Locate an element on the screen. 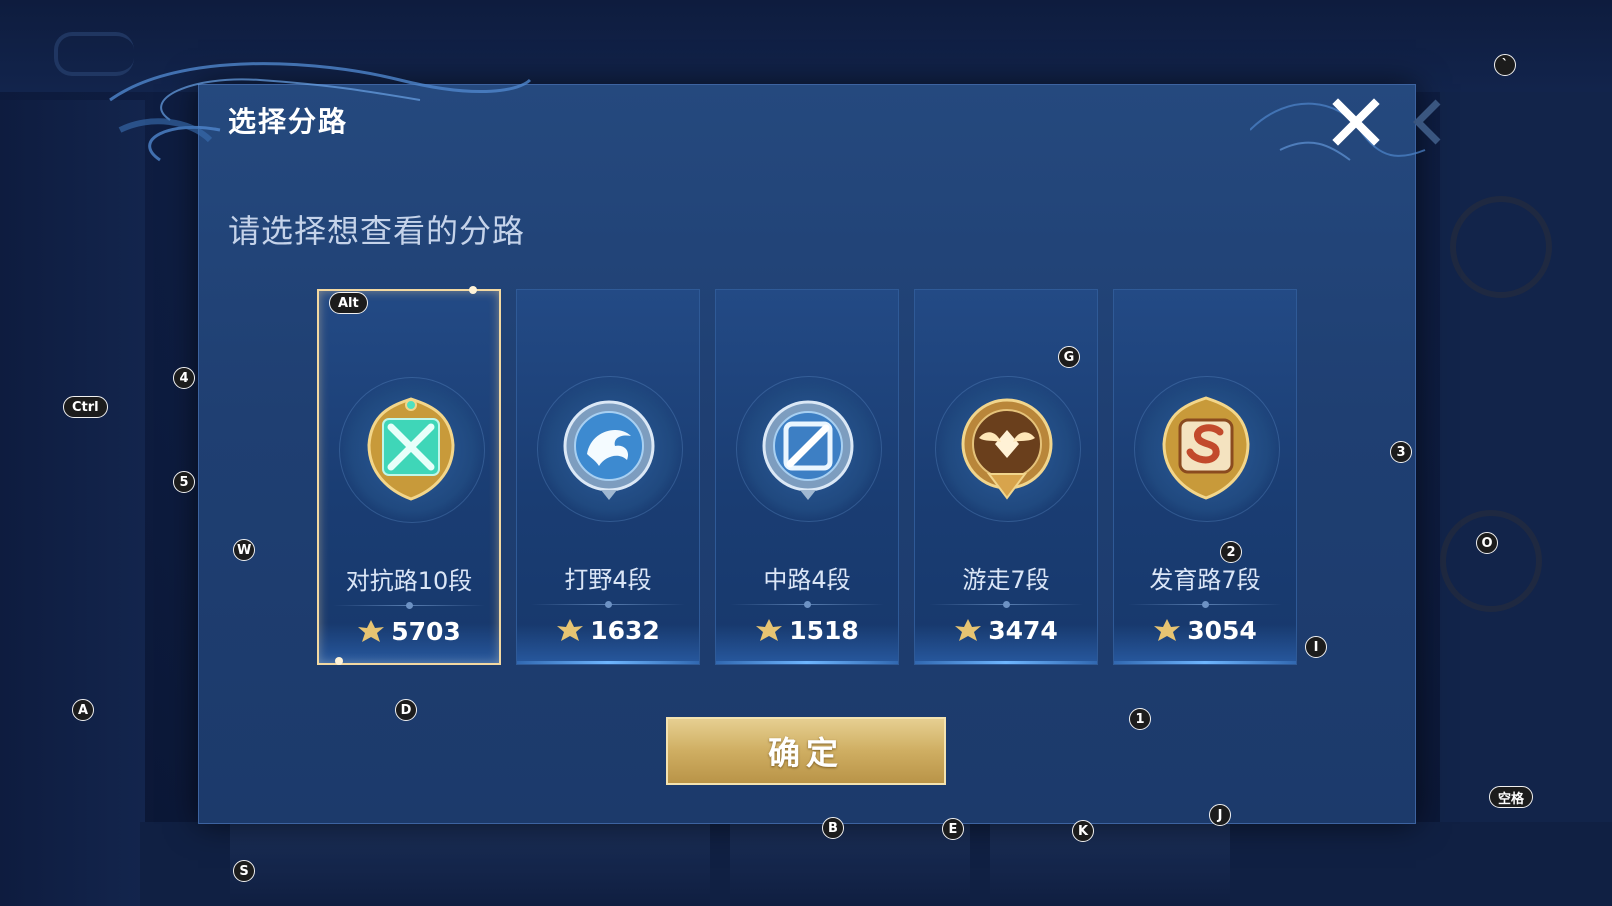  lane-score: 3054 is located at coordinates (1205, 630).